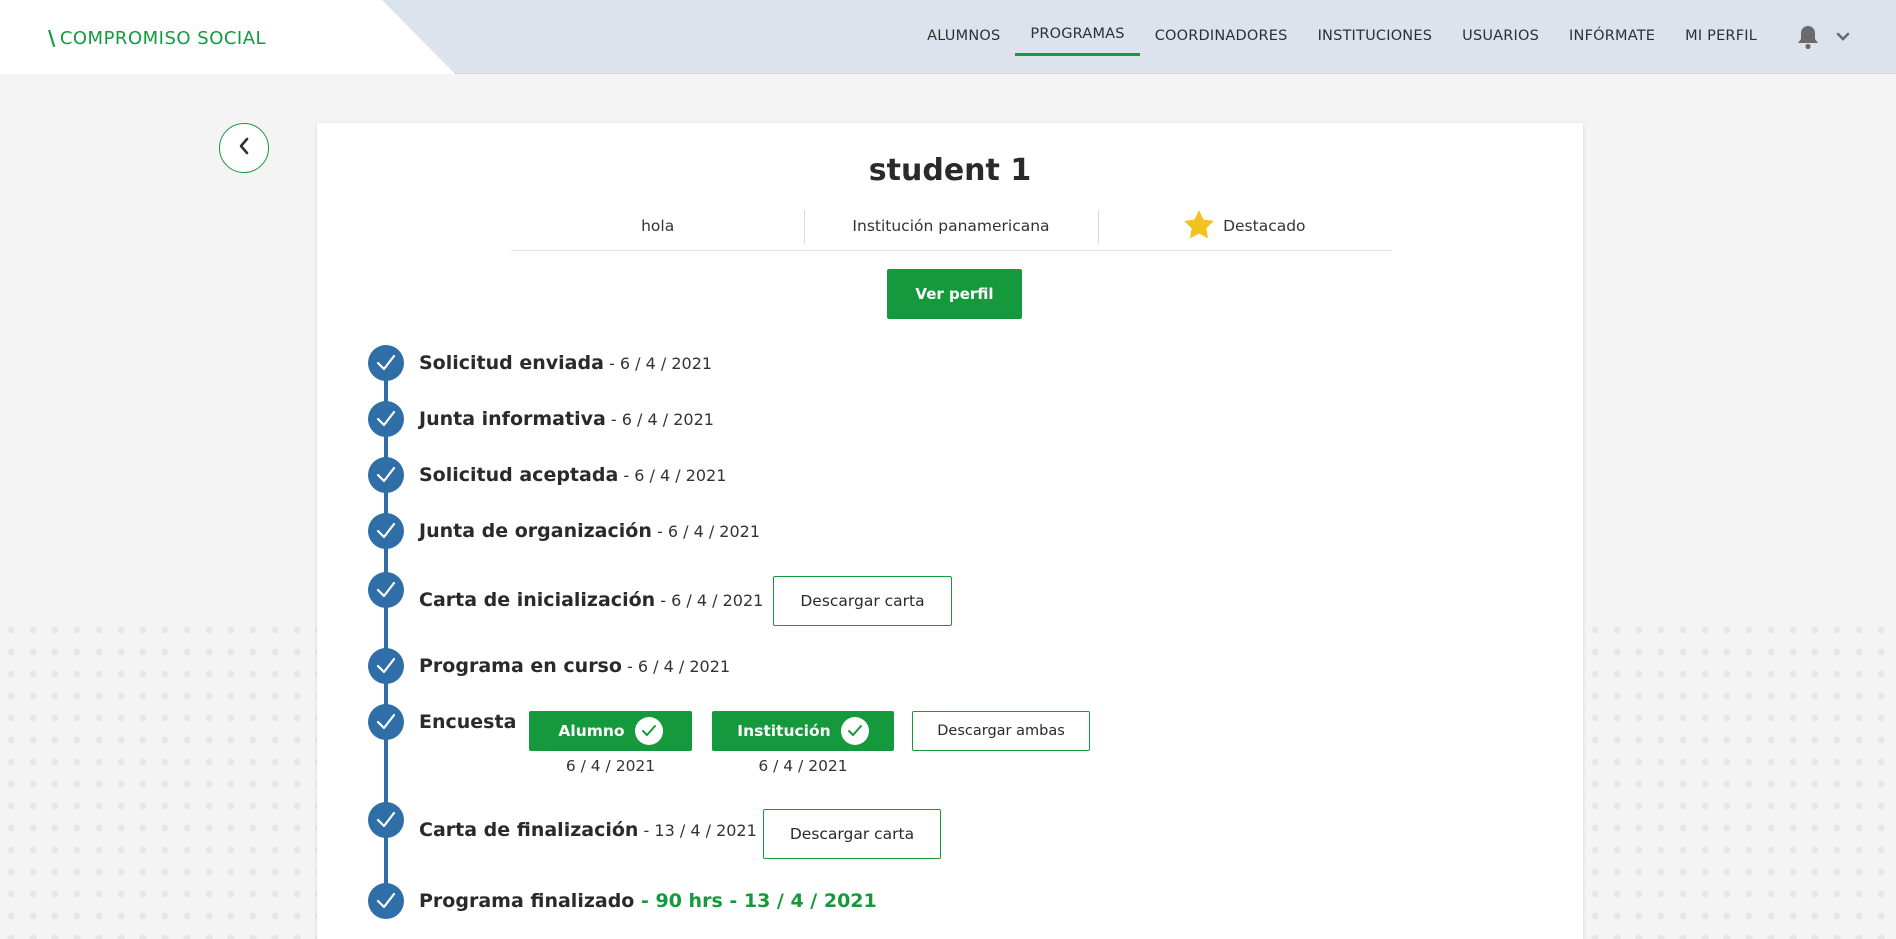  Describe the element at coordinates (950, 170) in the screenshot. I see `student-name: student 1` at that location.